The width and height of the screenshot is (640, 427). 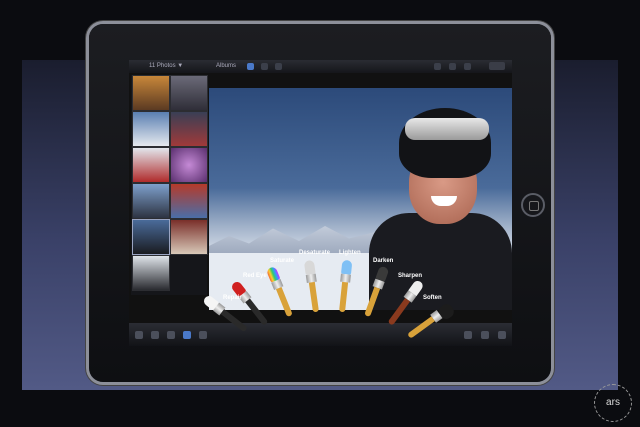 What do you see at coordinates (410, 276) in the screenshot?
I see `brush-label-sharpen: Sharpen` at bounding box center [410, 276].